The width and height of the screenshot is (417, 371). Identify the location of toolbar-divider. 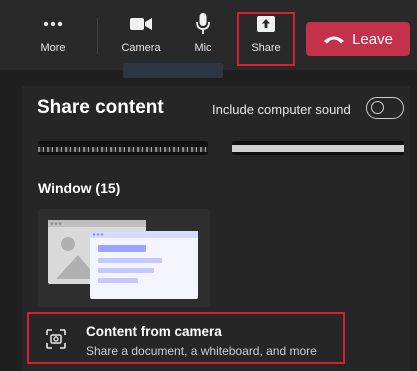
(97, 36).